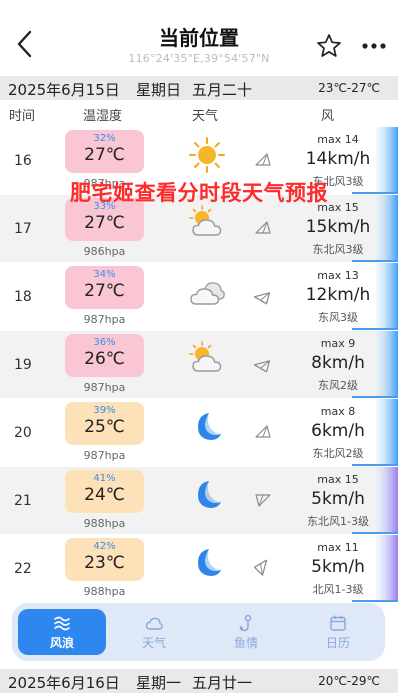 The image size is (398, 693). What do you see at coordinates (349, 88) in the screenshot?
I see `temp-range-label: 23℃-27℃` at bounding box center [349, 88].